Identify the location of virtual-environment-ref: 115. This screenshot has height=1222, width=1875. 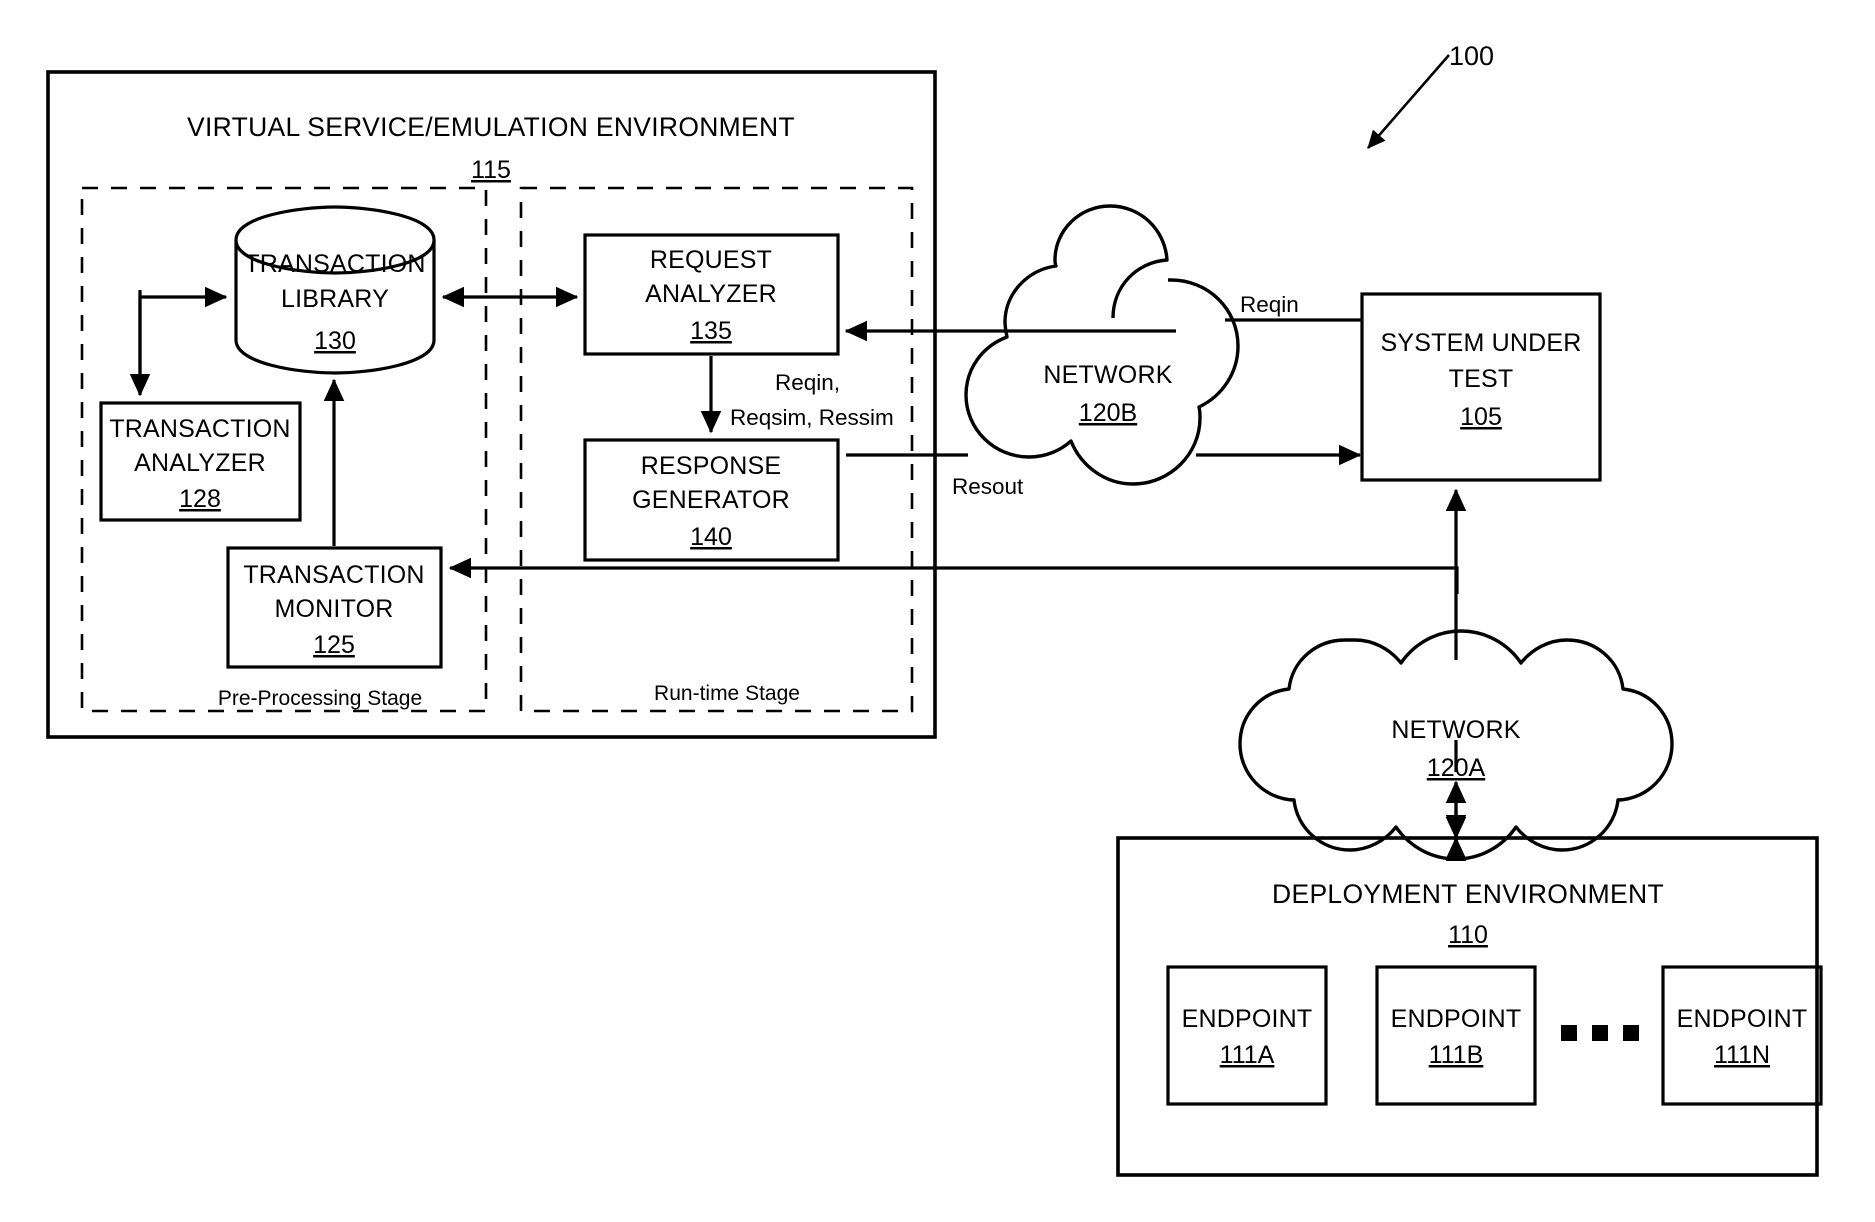
(491, 170).